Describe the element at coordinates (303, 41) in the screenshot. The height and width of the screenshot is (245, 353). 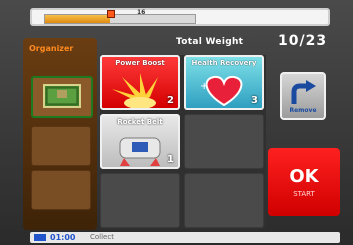
I see `total-weight-value: 10/23` at that location.